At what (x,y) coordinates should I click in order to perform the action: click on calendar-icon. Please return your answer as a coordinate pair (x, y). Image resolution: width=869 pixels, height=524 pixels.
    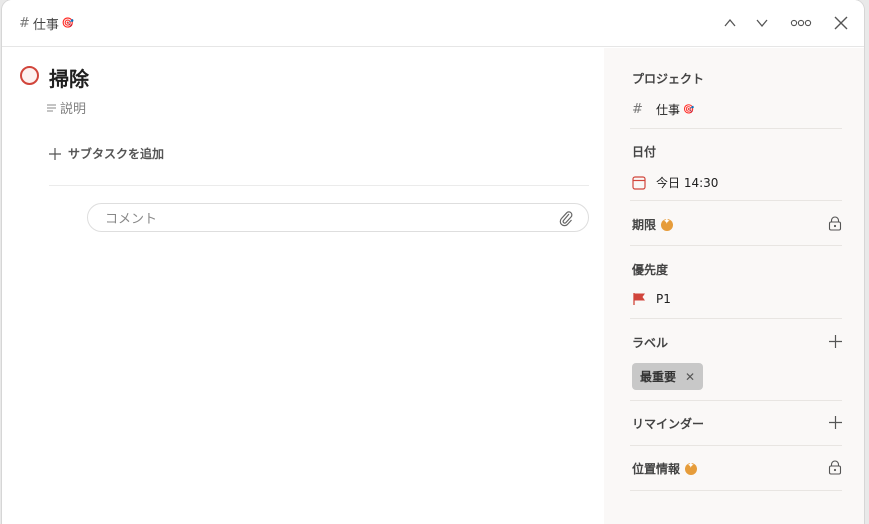
    Looking at the image, I should click on (639, 182).